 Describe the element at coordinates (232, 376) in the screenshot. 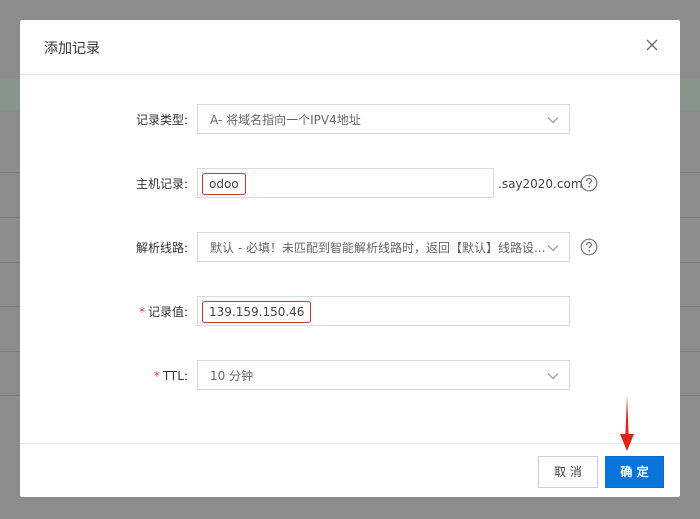

I see `ttl-value: 10 分钟` at that location.